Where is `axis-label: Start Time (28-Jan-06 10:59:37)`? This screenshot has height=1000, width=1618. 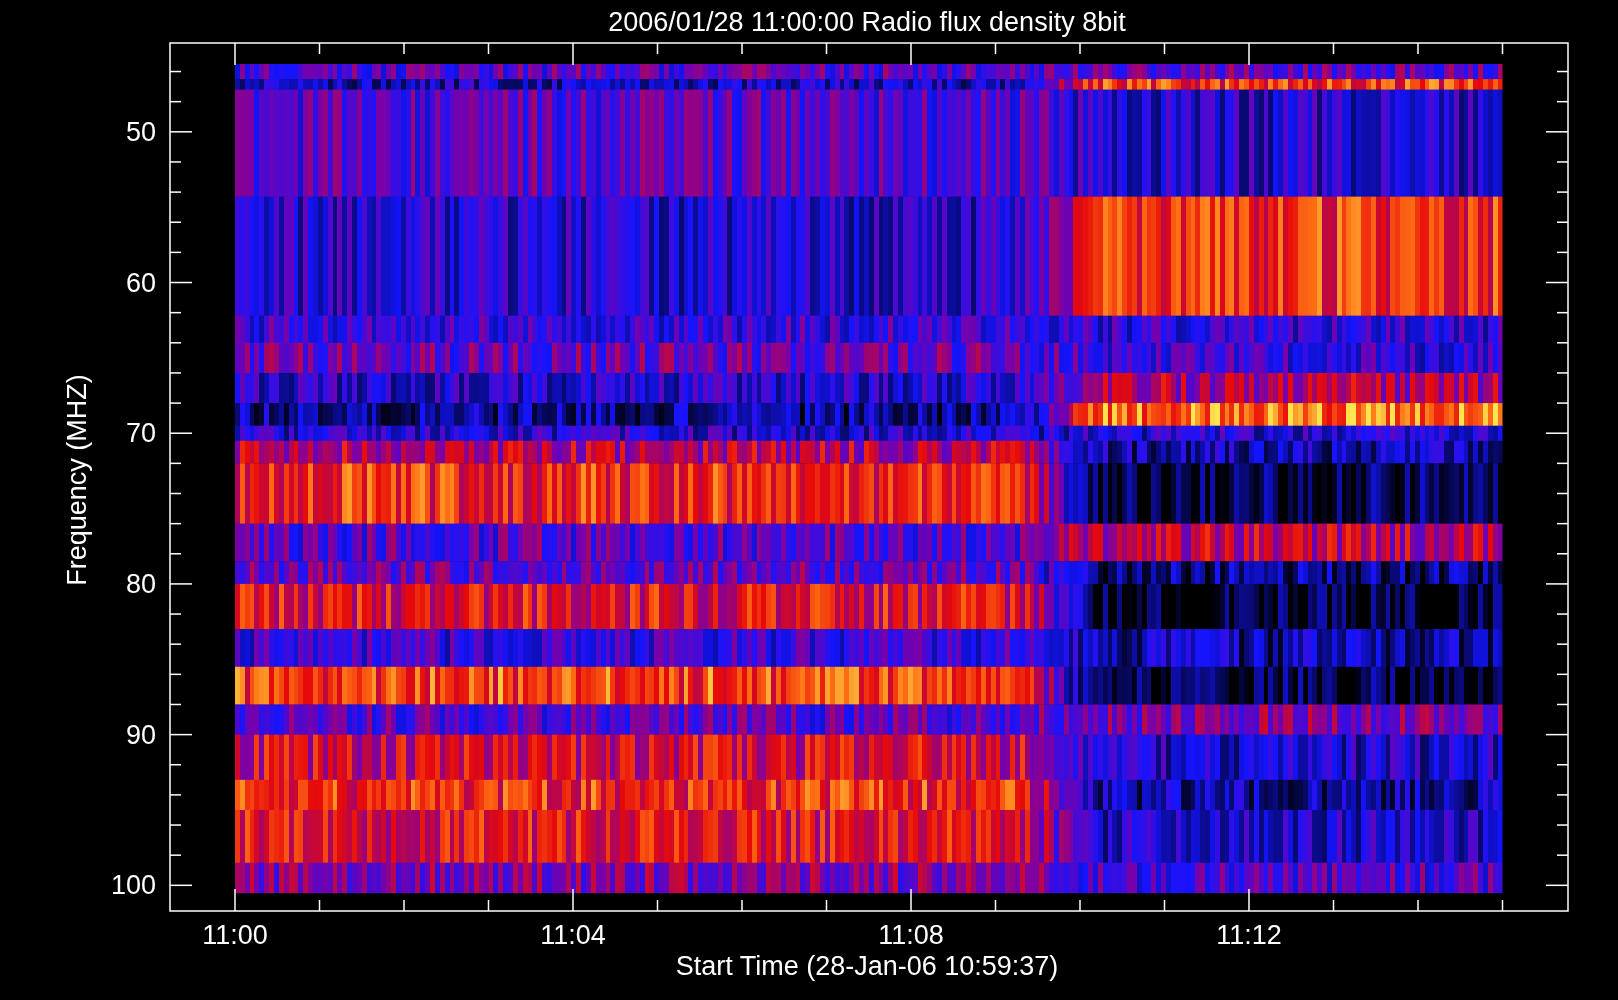 axis-label: Start Time (28-Jan-06 10:59:37) is located at coordinates (867, 966).